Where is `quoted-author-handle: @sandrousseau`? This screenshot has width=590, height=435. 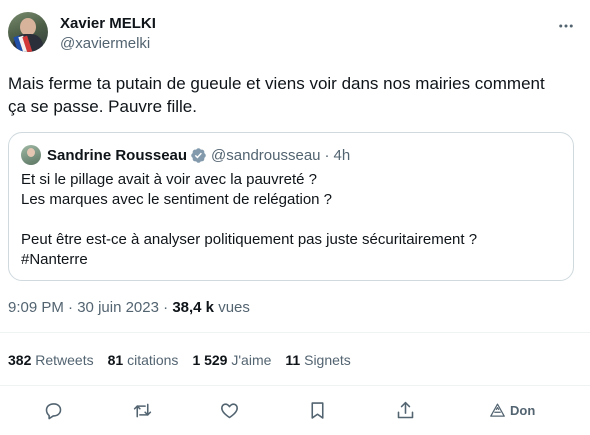 quoted-author-handle: @sandrousseau is located at coordinates (266, 155).